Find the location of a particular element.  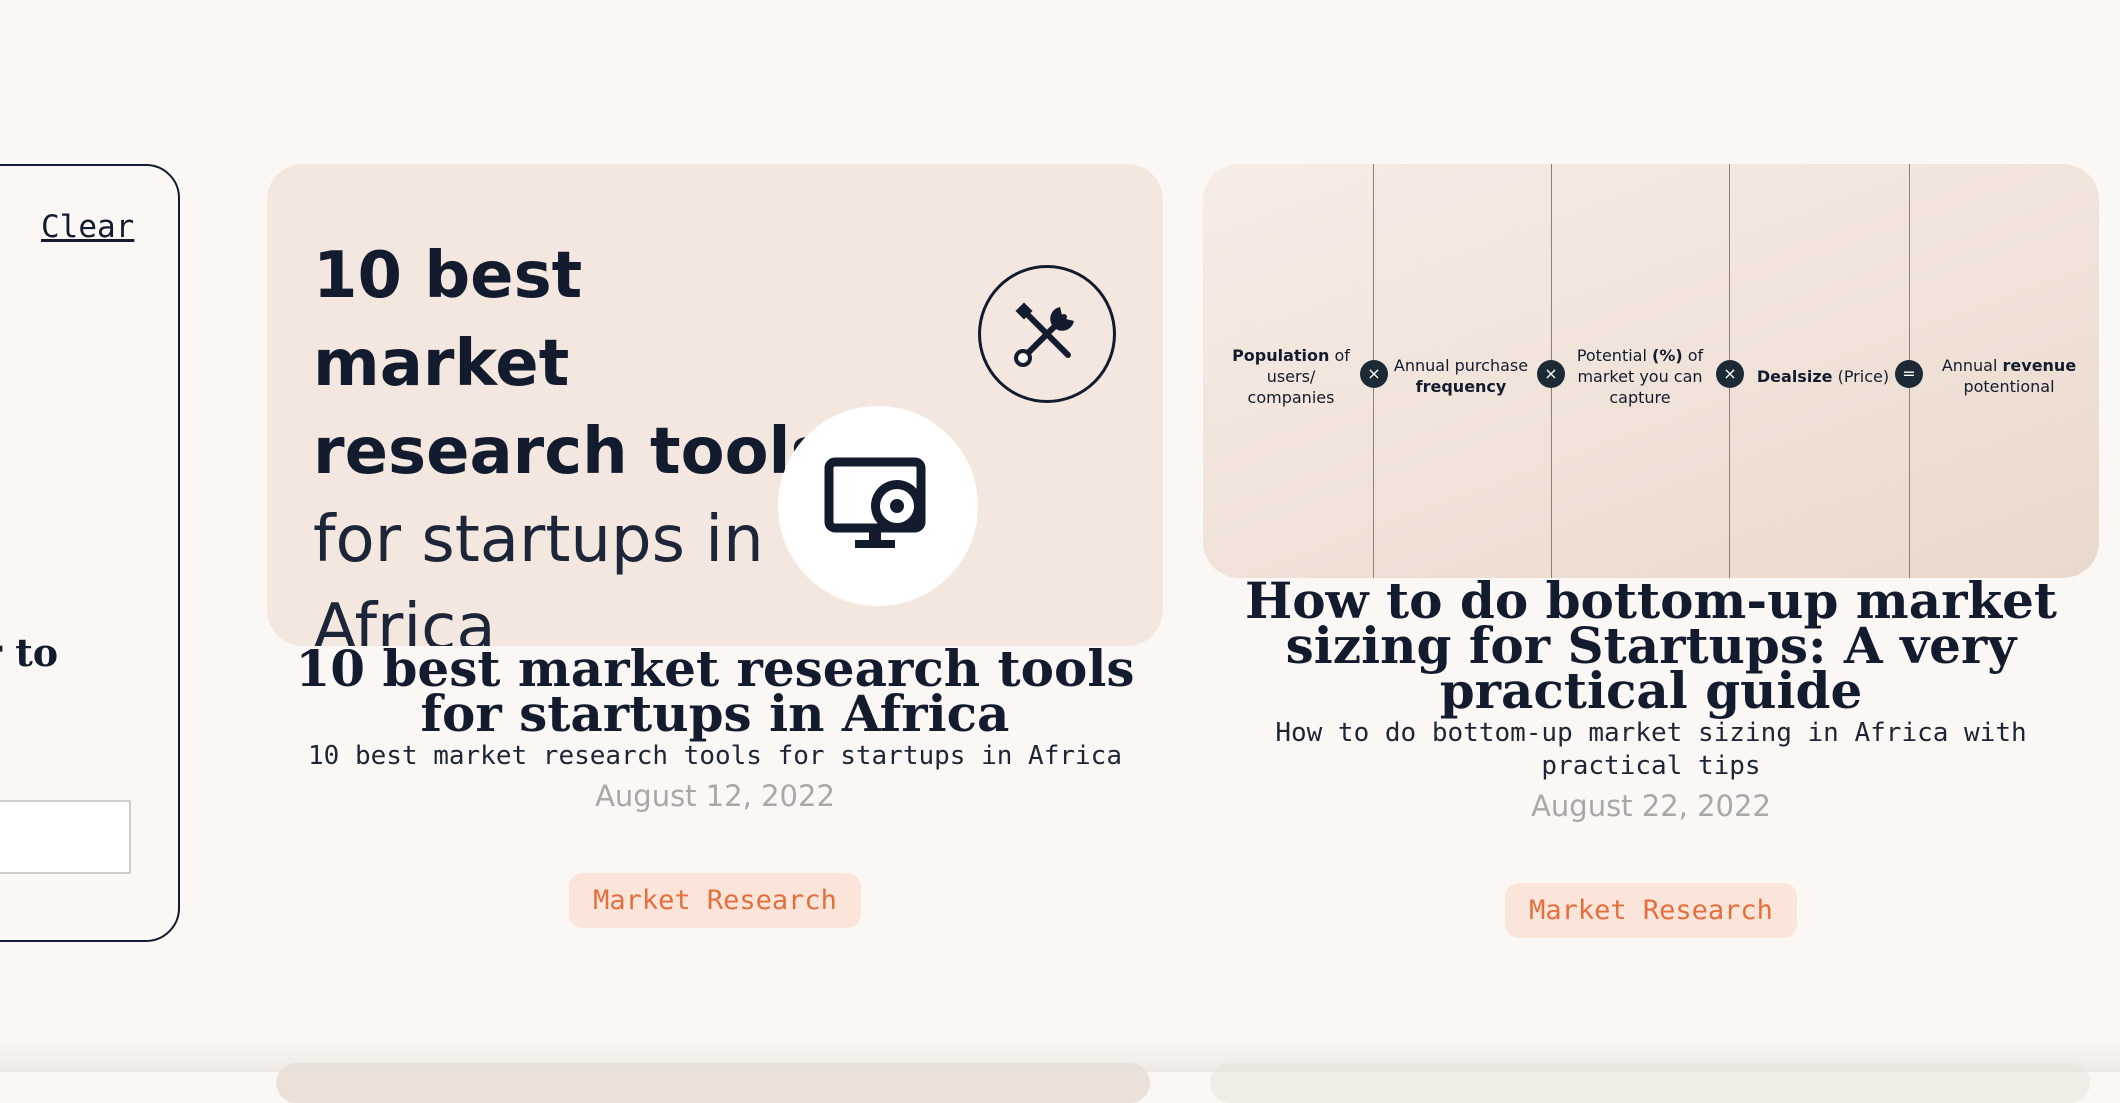

monitor-icon is located at coordinates (878, 506).